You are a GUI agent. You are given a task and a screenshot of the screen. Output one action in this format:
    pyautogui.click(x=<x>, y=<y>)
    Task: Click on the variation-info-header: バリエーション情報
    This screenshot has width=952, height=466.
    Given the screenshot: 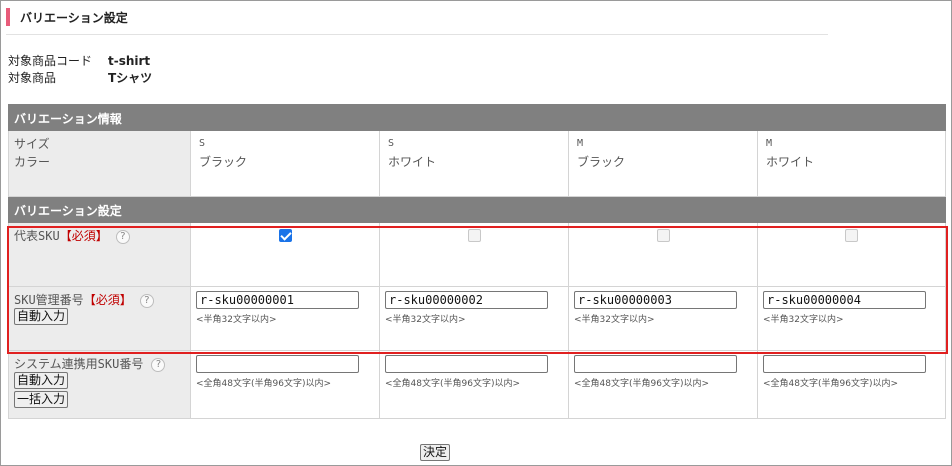 What is the action you would take?
    pyautogui.click(x=477, y=117)
    